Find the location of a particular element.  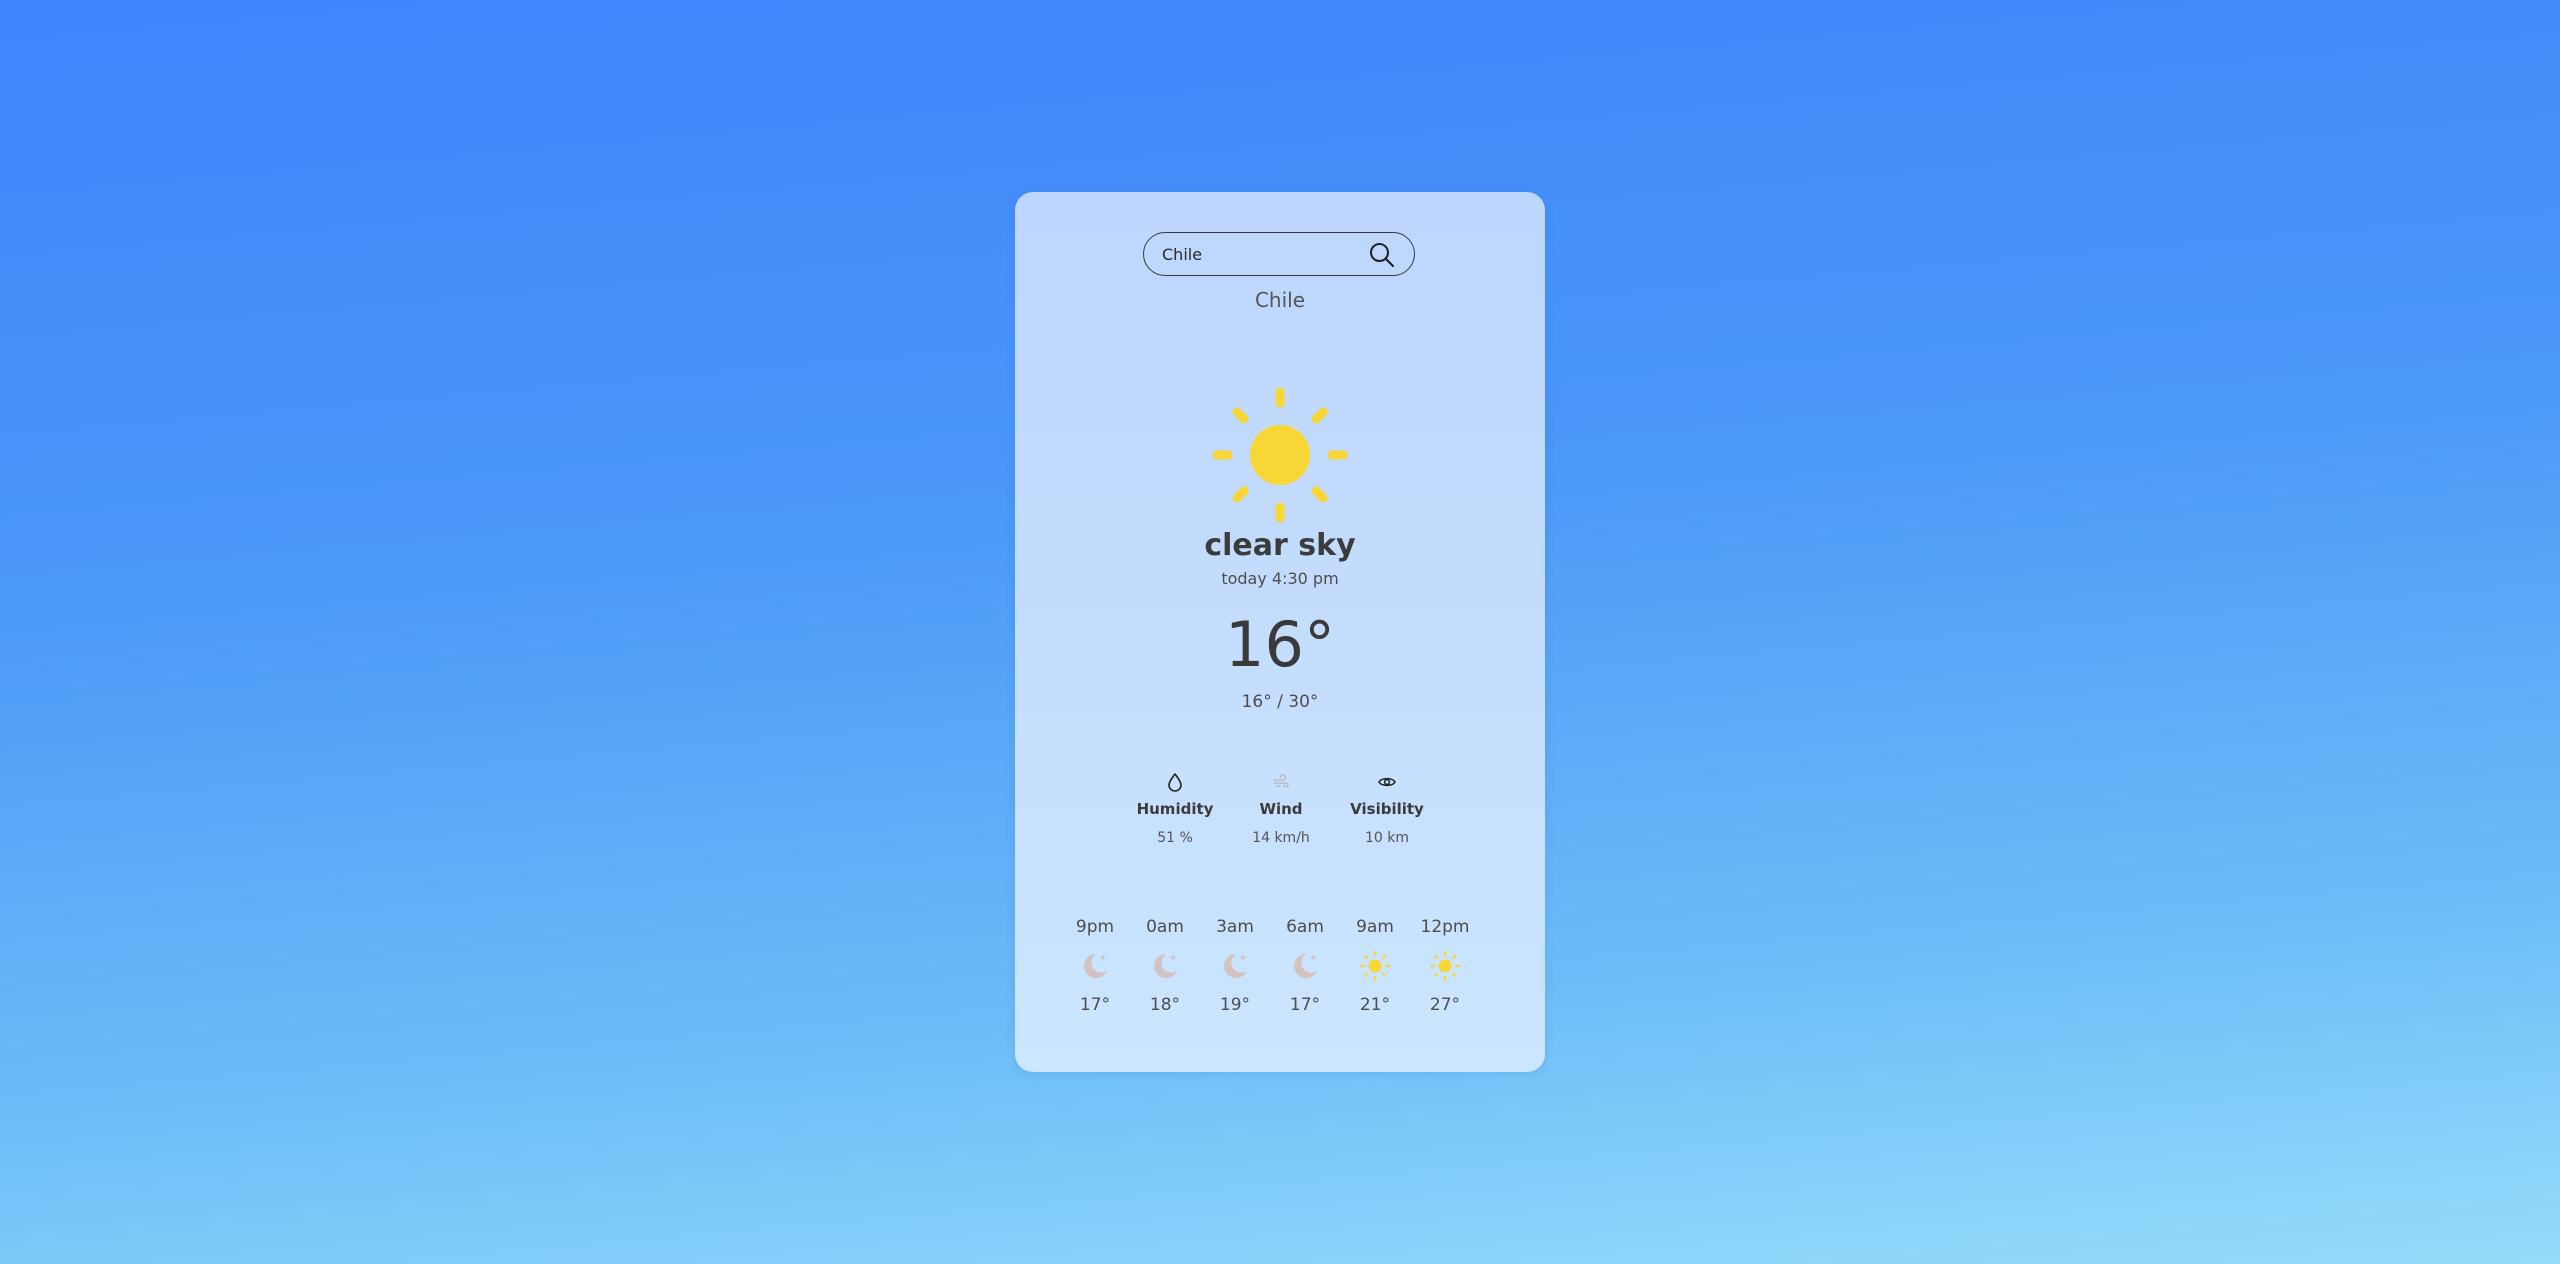

min-max-temperature: 16° / 30° is located at coordinates (1280, 702).